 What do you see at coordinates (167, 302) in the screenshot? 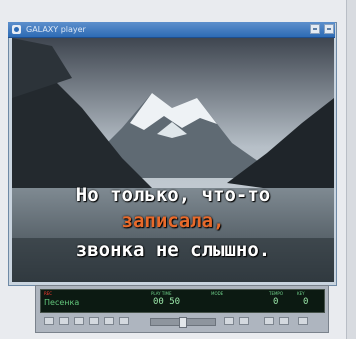
I see `play-time-value: 00 50` at bounding box center [167, 302].